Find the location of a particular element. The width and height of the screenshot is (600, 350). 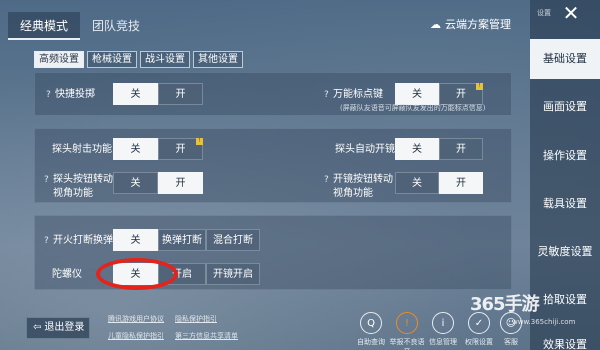

peek-fire-toggle: 关 开 ! is located at coordinates (158, 149).